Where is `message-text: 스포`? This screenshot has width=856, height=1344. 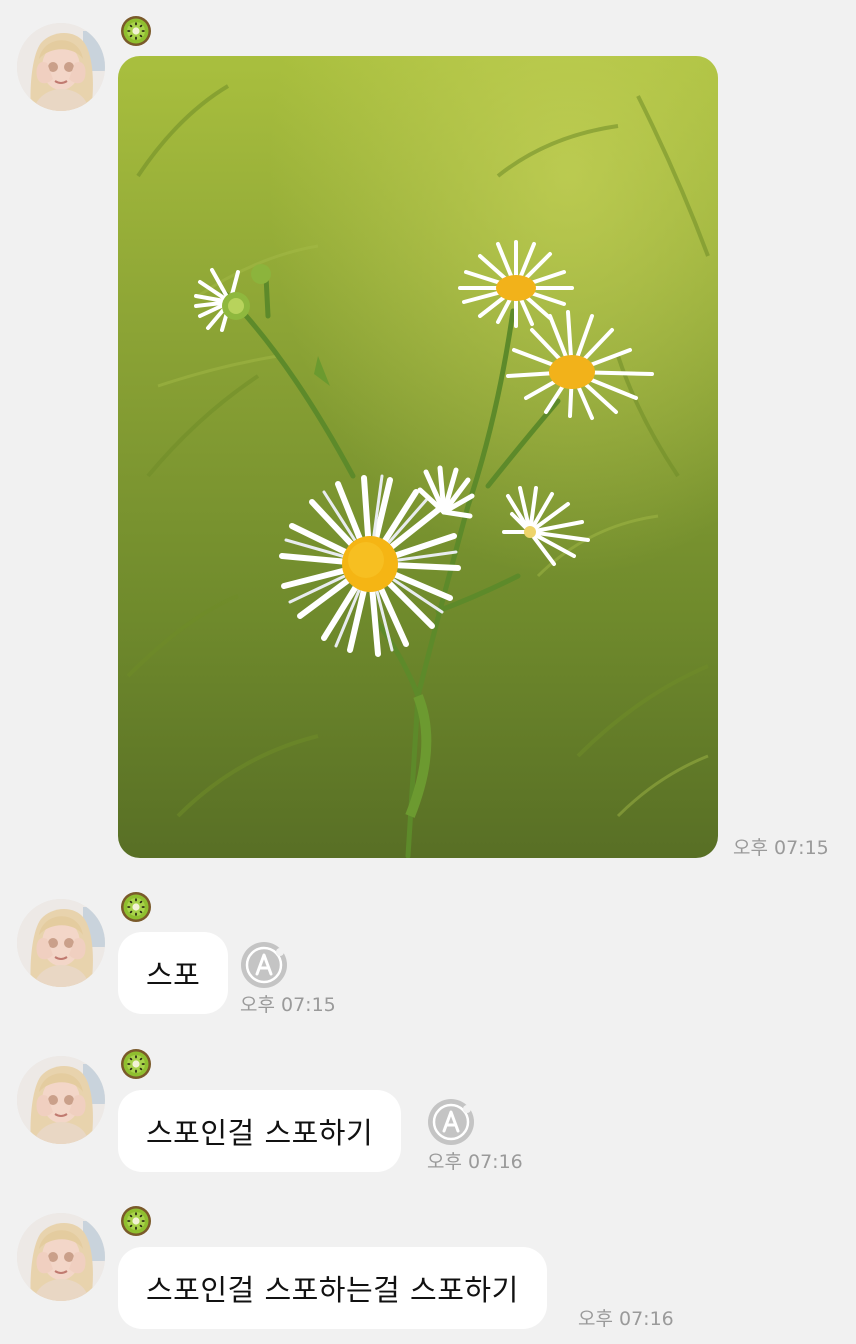 message-text: 스포 is located at coordinates (173, 975).